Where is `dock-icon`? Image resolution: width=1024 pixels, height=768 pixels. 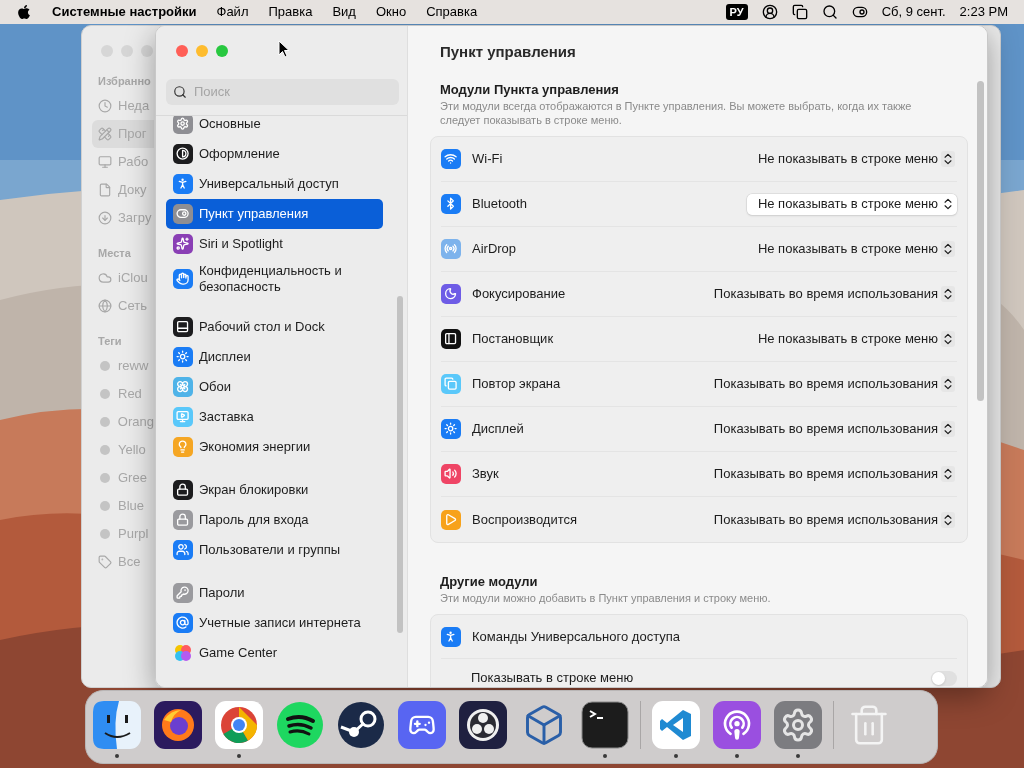 dock-icon is located at coordinates (183, 327).